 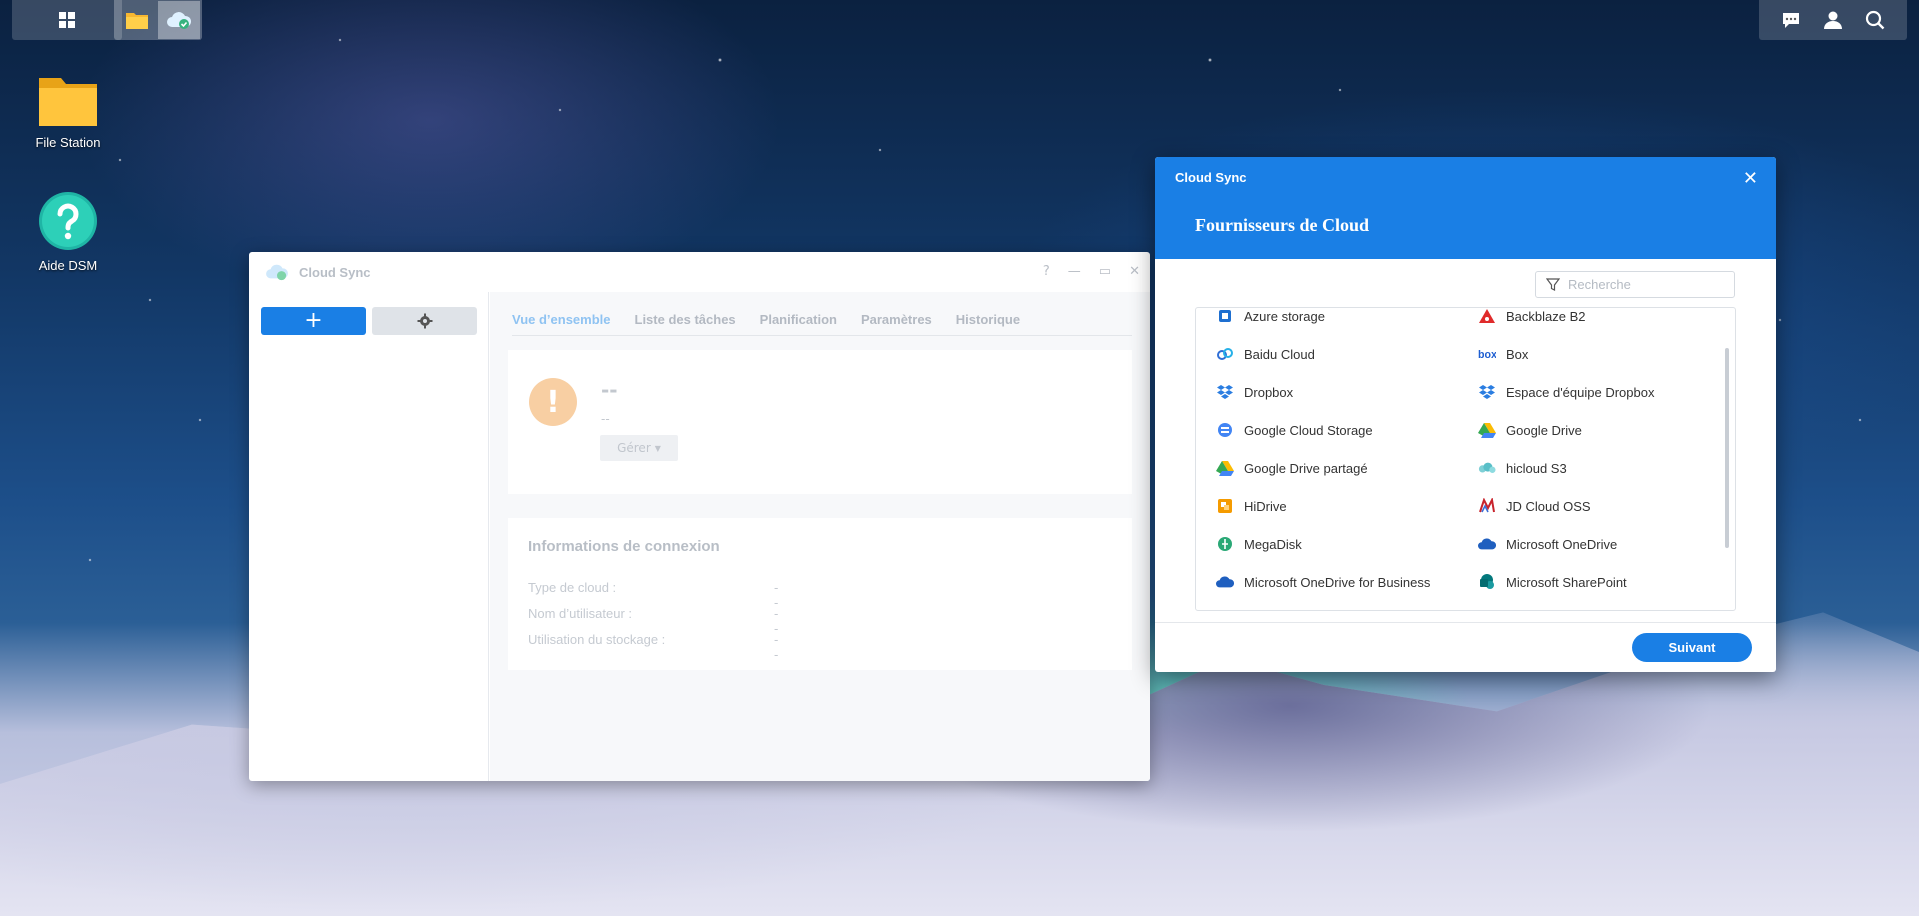 What do you see at coordinates (68, 142) in the screenshot?
I see `desktop-icon-label: File Station` at bounding box center [68, 142].